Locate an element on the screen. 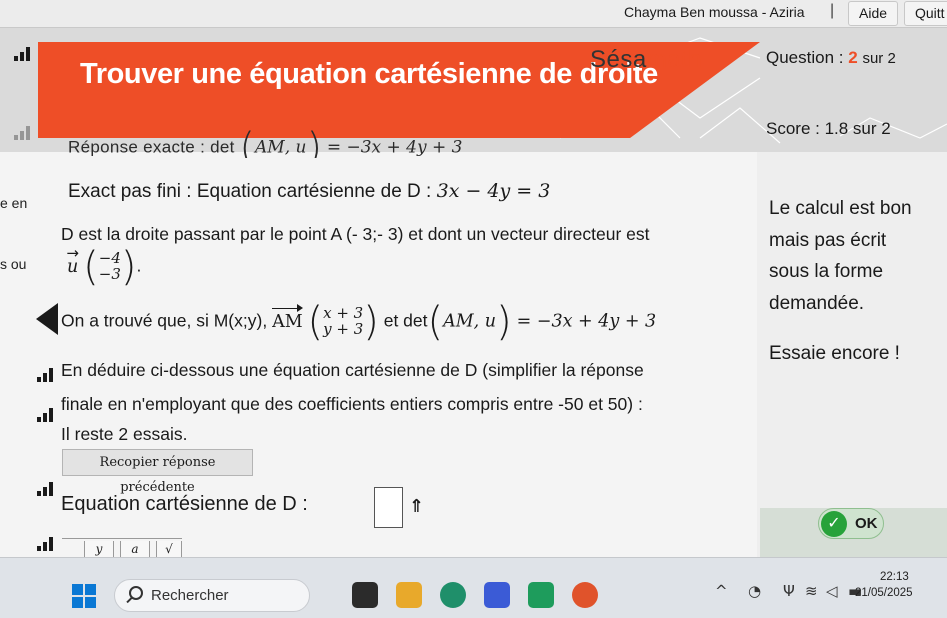 The width and height of the screenshot is (947, 618). feedback-line: Le calcul est bon is located at coordinates (840, 208).